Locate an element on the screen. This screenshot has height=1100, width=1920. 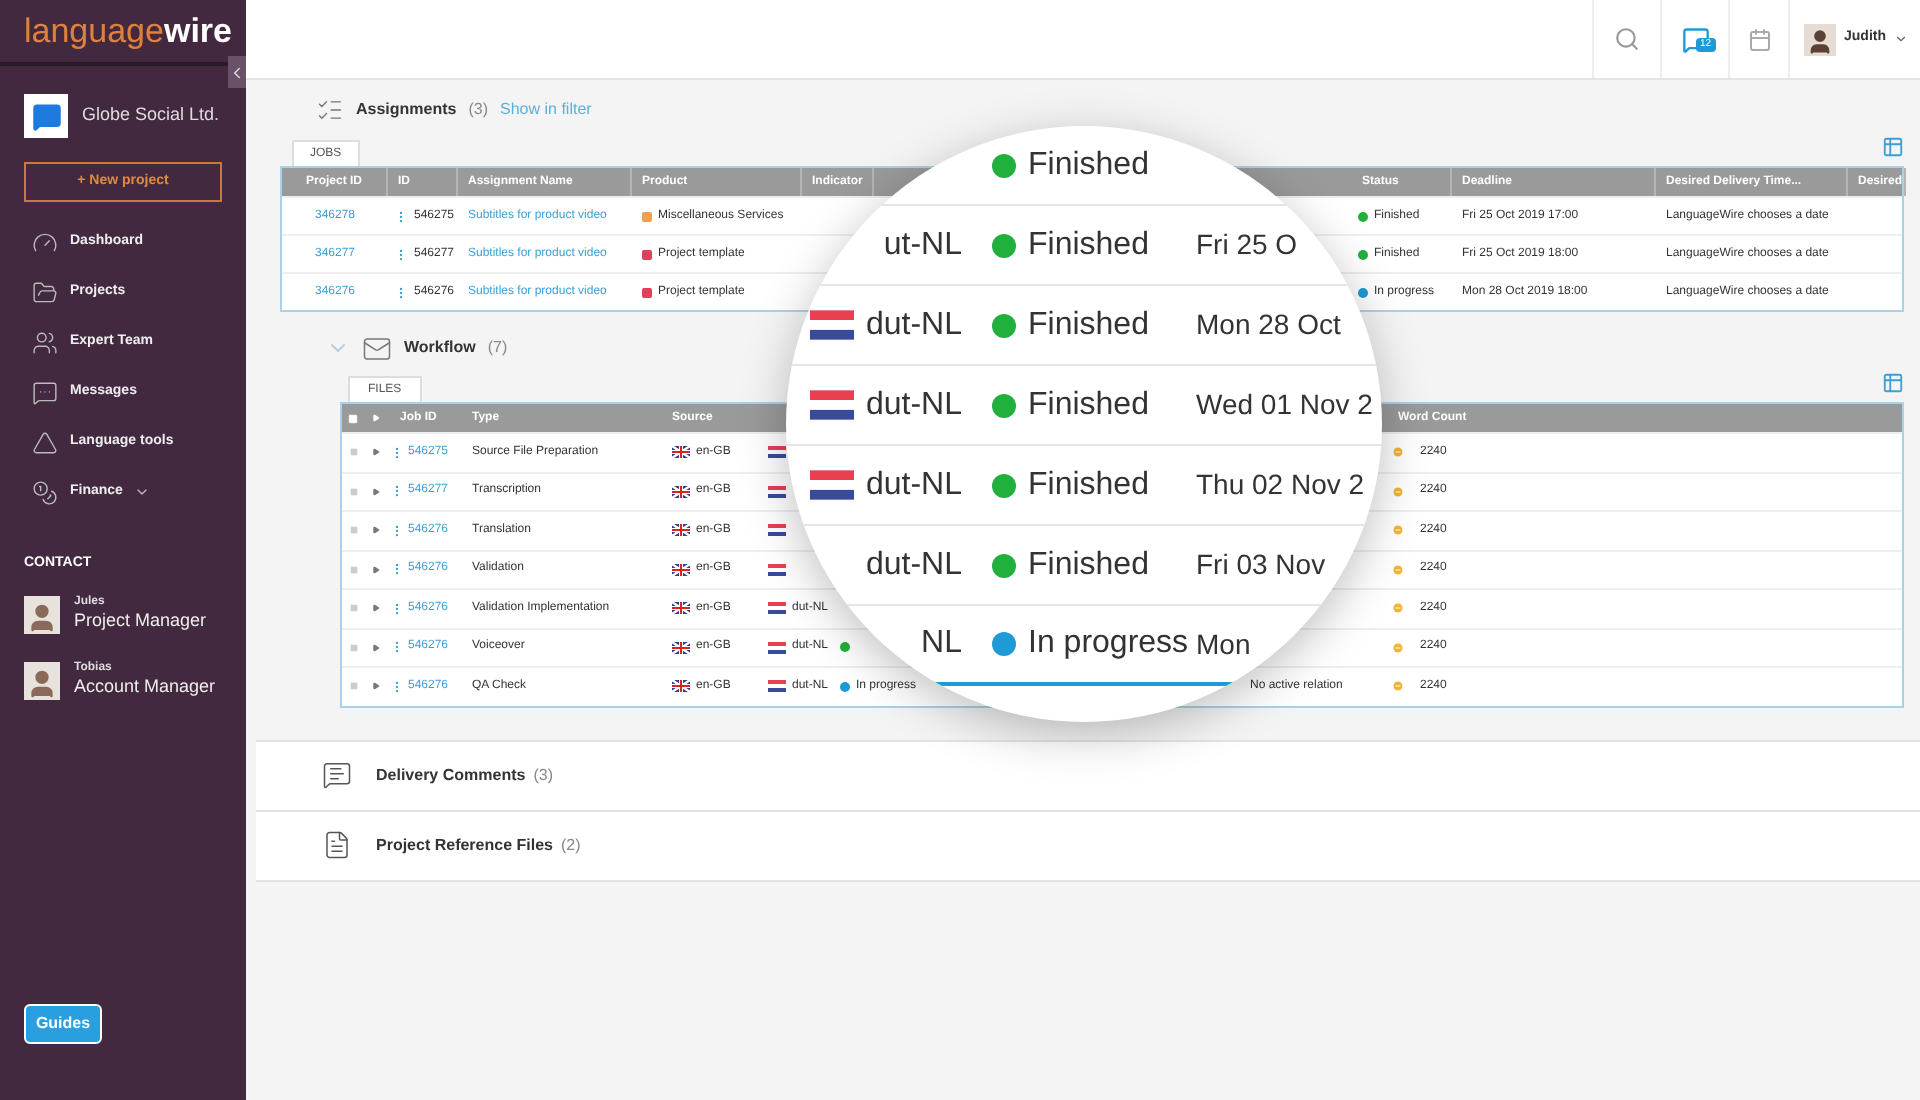
guides-button: Guides is located at coordinates (63, 1024).